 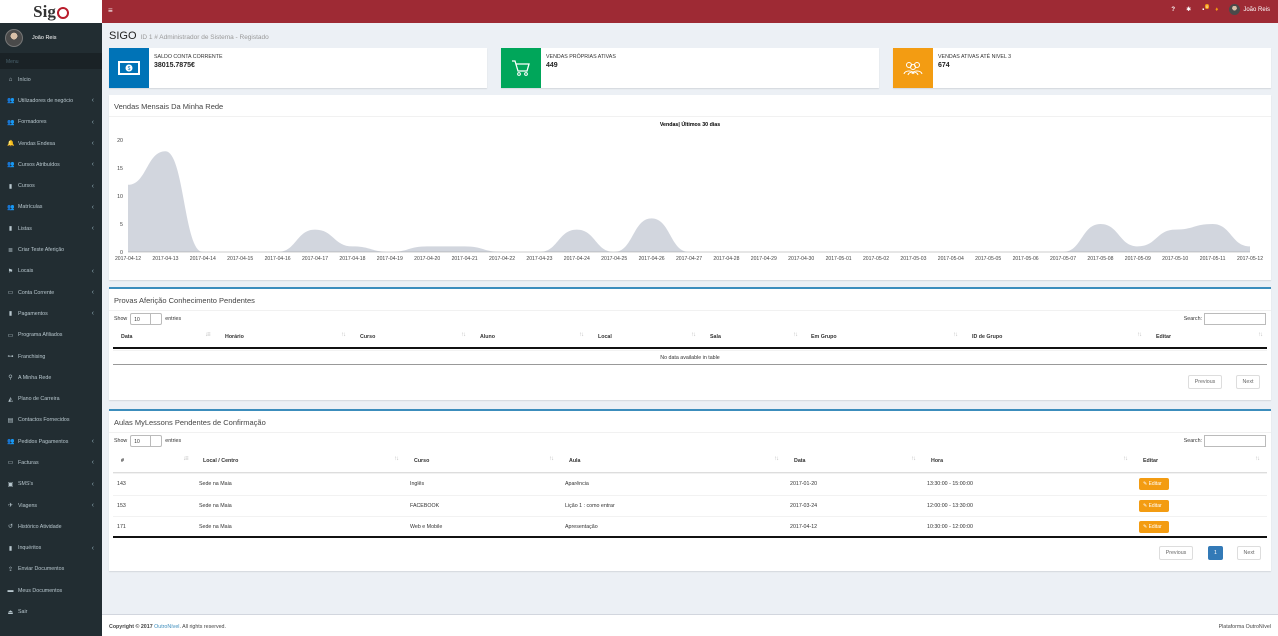 What do you see at coordinates (10, 293) in the screenshot?
I see `credit-card-icon: ▭` at bounding box center [10, 293].